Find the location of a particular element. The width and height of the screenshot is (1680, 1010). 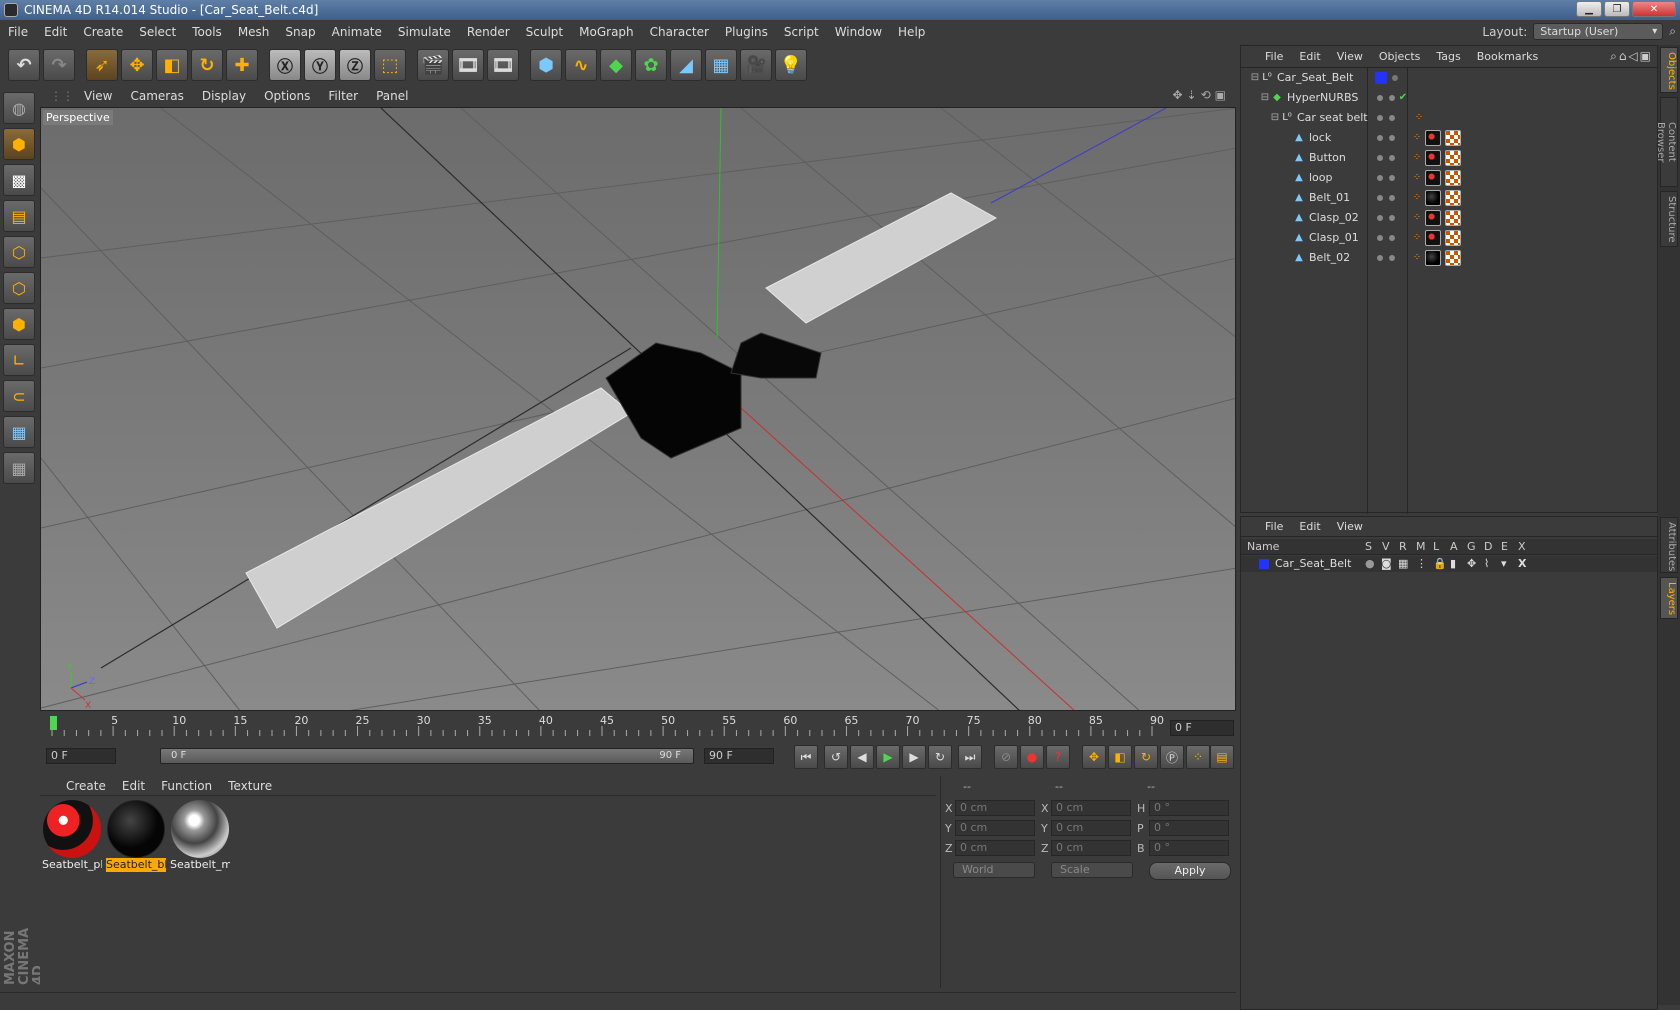

object-row: ⊟ L⁰ Car seat belt ⁘ is located at coordinates (1449, 118).